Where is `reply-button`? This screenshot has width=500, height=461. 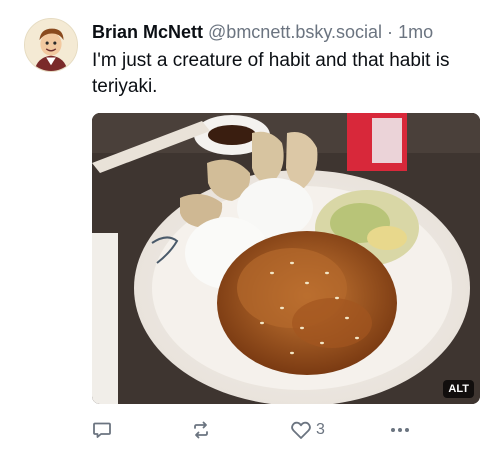 reply-button is located at coordinates (102, 430).